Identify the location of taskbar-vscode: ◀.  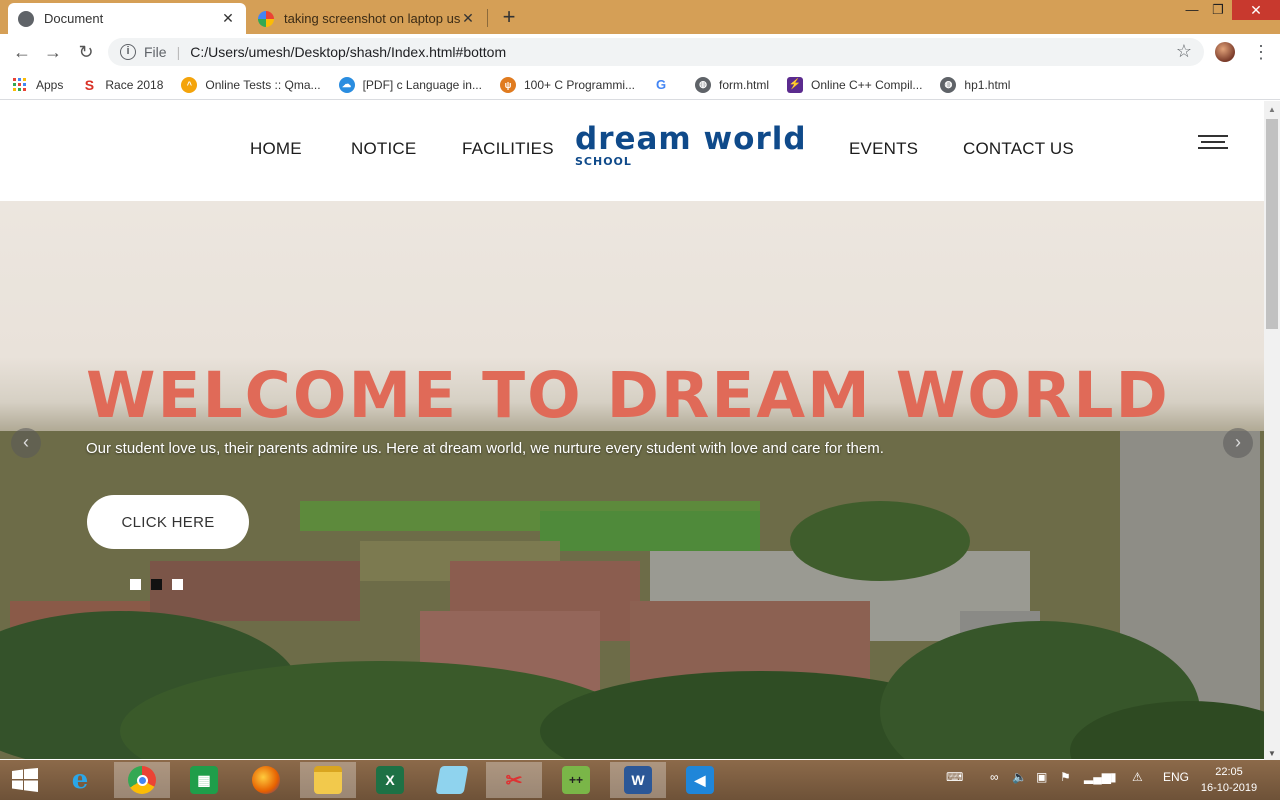
(700, 780).